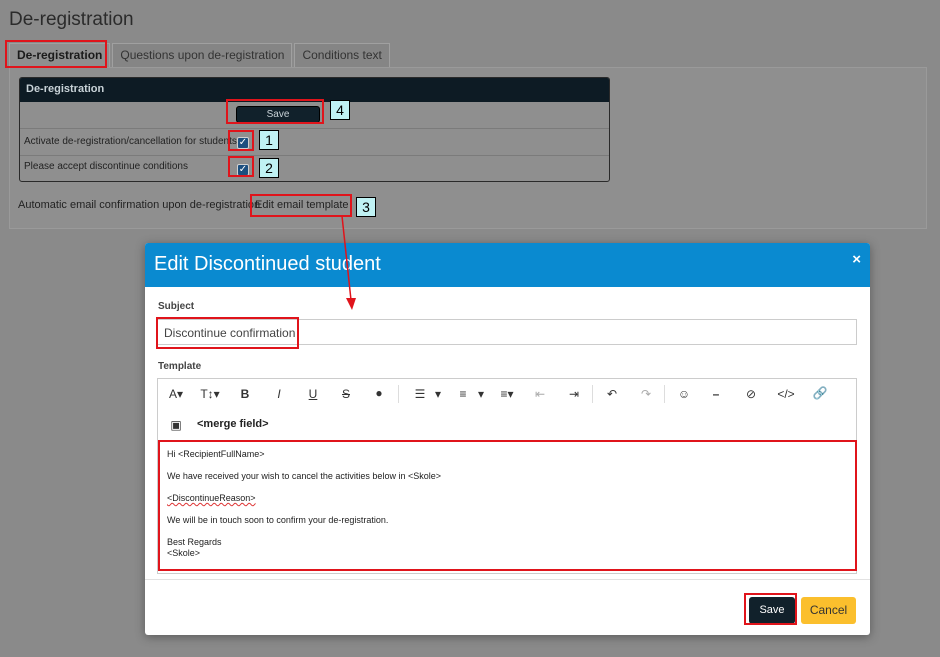 The image size is (940, 657). I want to click on callout-arrow, so click(348, 262).